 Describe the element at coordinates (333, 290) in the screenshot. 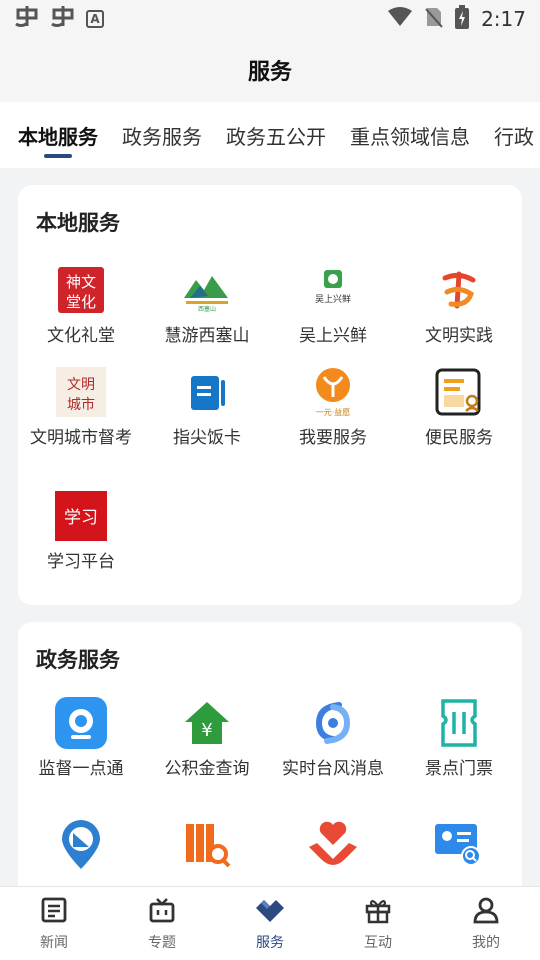

I see `wushang-xingxian-icon: 吴上兴鲜` at that location.